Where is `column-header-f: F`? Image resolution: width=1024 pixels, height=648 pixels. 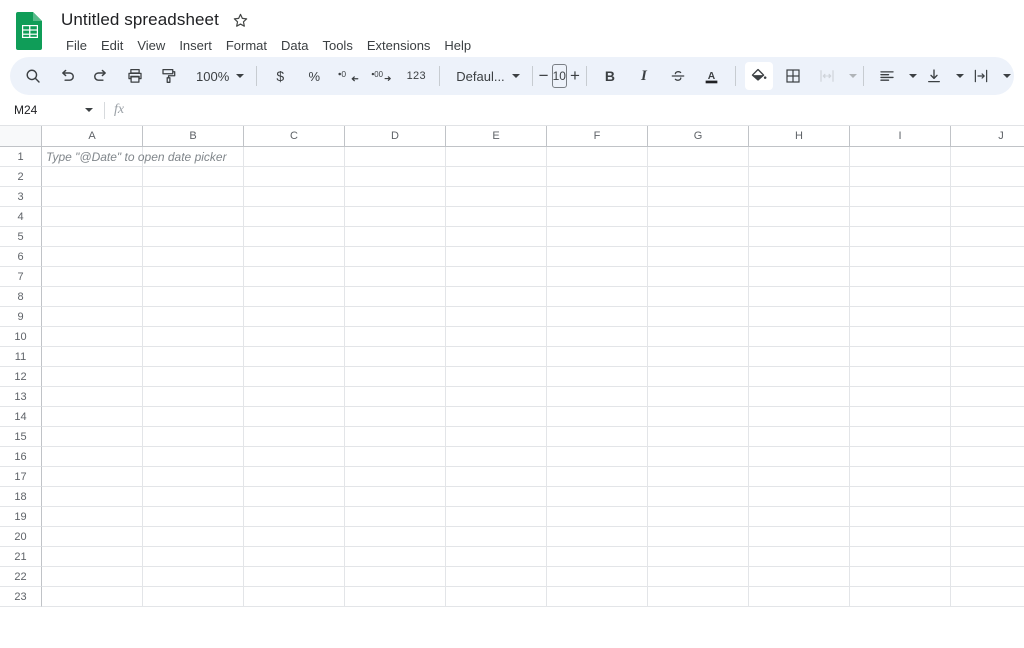
column-header-f: F is located at coordinates (597, 136).